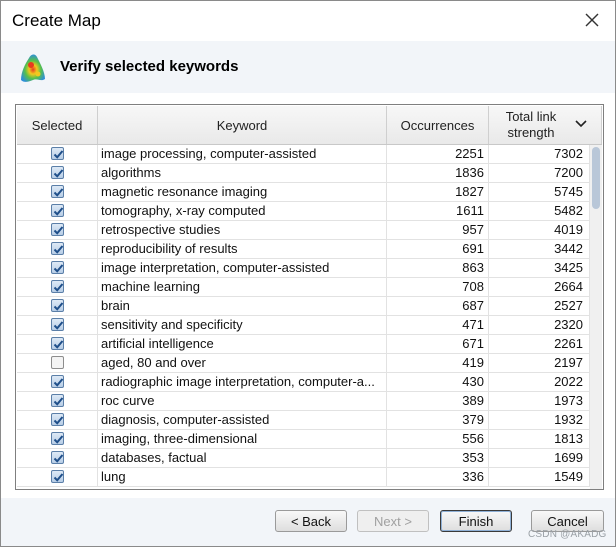  Describe the element at coordinates (242, 192) in the screenshot. I see `keyword-cell: magnetic resonance imaging` at that location.